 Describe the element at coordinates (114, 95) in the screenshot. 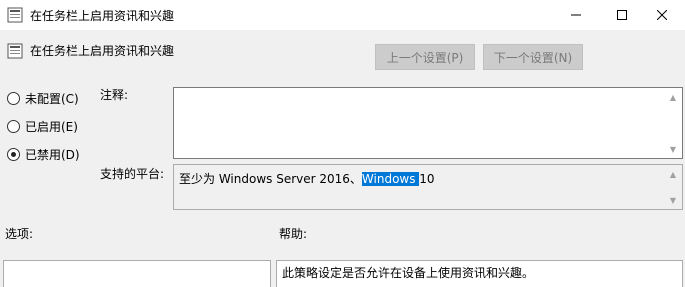

I see `comment-label: 注释:` at that location.